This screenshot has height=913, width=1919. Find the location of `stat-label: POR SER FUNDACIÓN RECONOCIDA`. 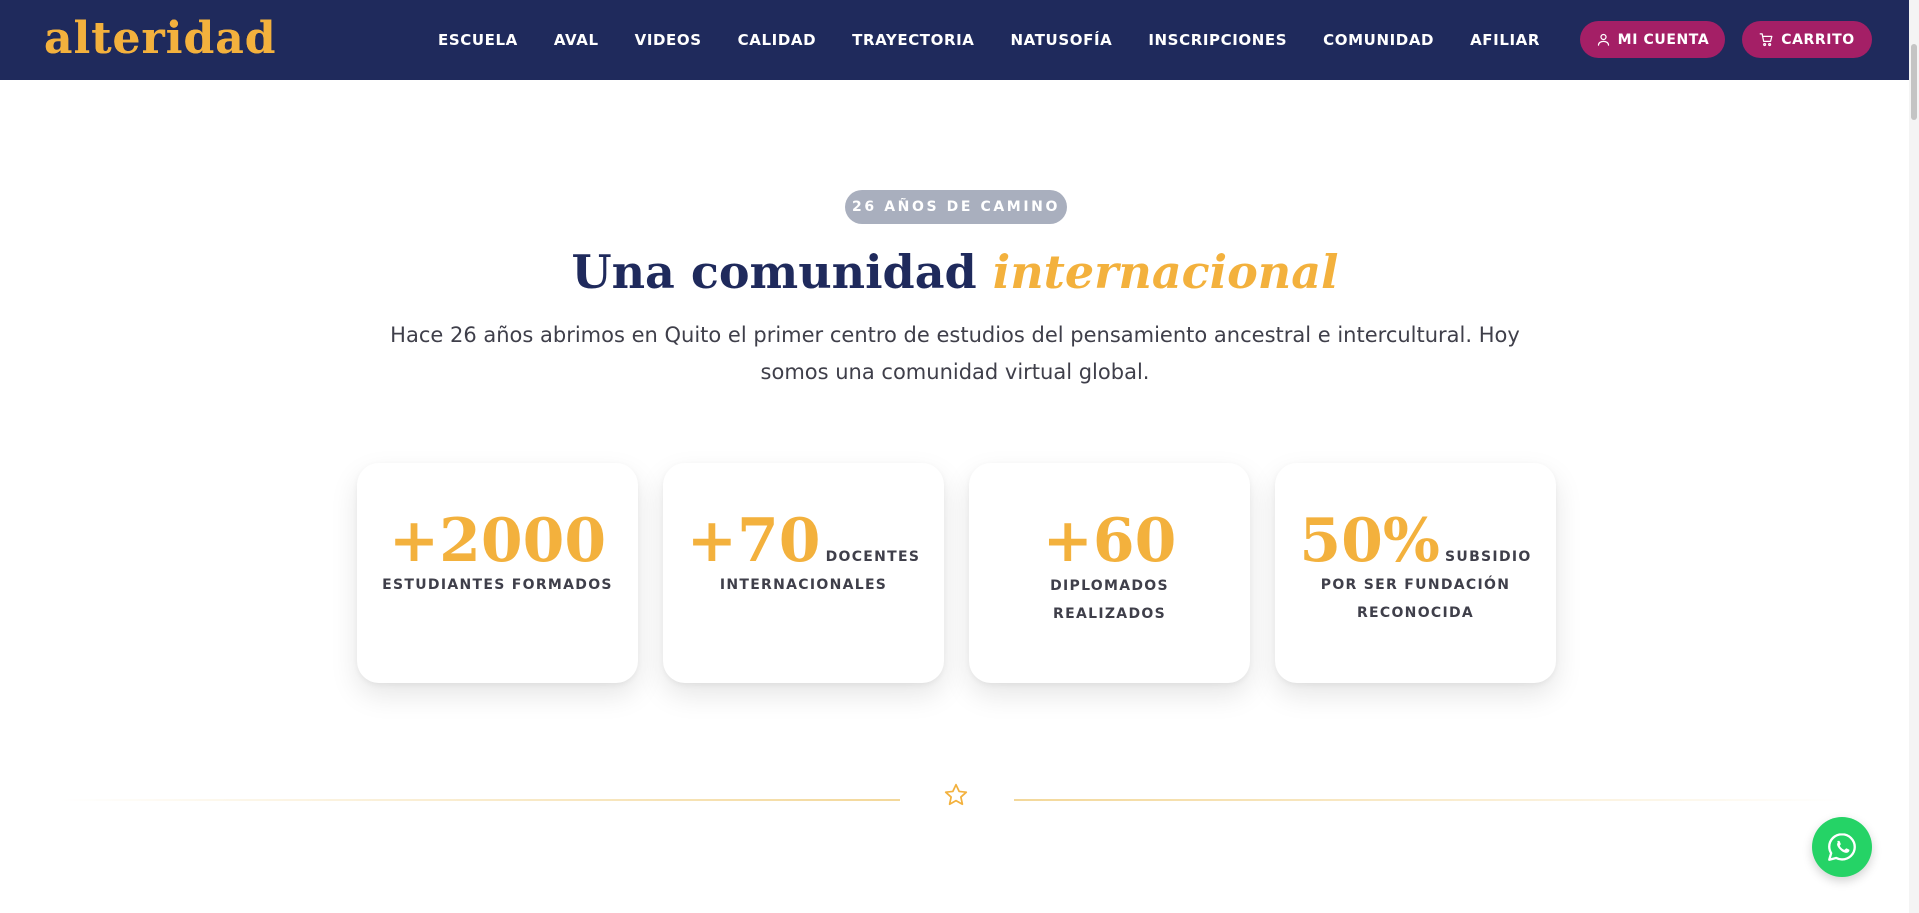

stat-label: POR SER FUNDACIÓN RECONOCIDA is located at coordinates (1415, 599).